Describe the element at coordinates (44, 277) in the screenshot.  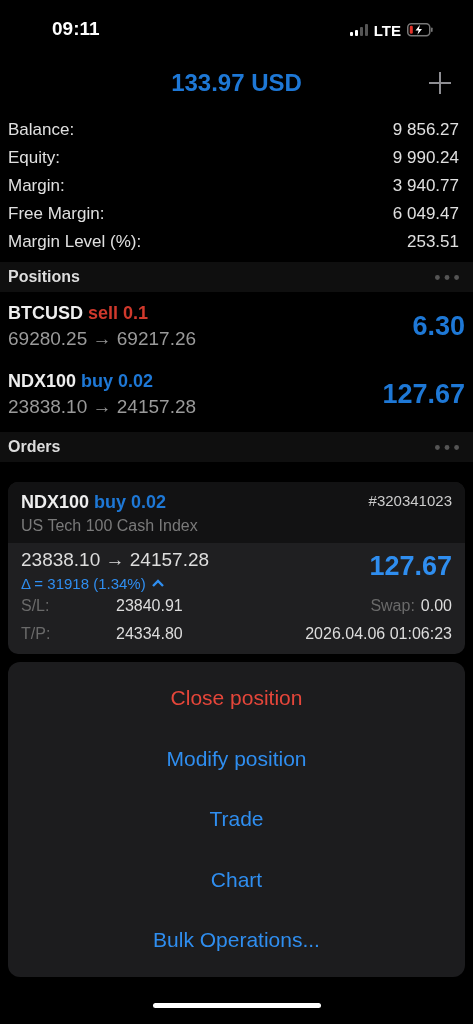
I see `section-title: Positions` at that location.